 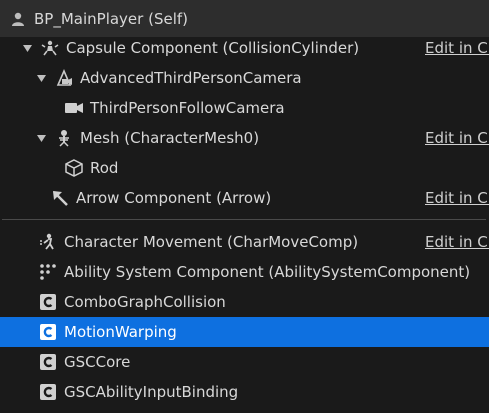 I want to click on root-component-label: BP_MainPlayer (Self), so click(x=111, y=18).